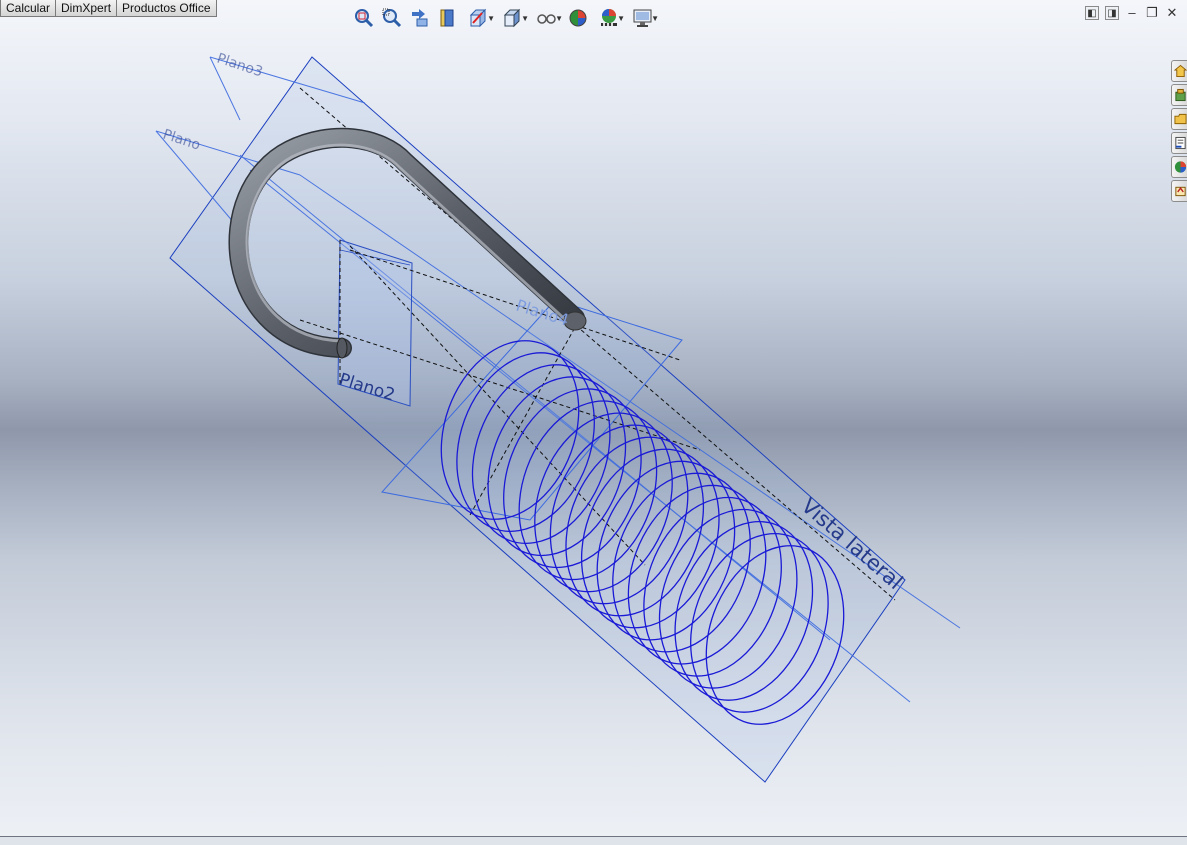  Describe the element at coordinates (1179, 119) in the screenshot. I see `file-explorer-icon` at that location.